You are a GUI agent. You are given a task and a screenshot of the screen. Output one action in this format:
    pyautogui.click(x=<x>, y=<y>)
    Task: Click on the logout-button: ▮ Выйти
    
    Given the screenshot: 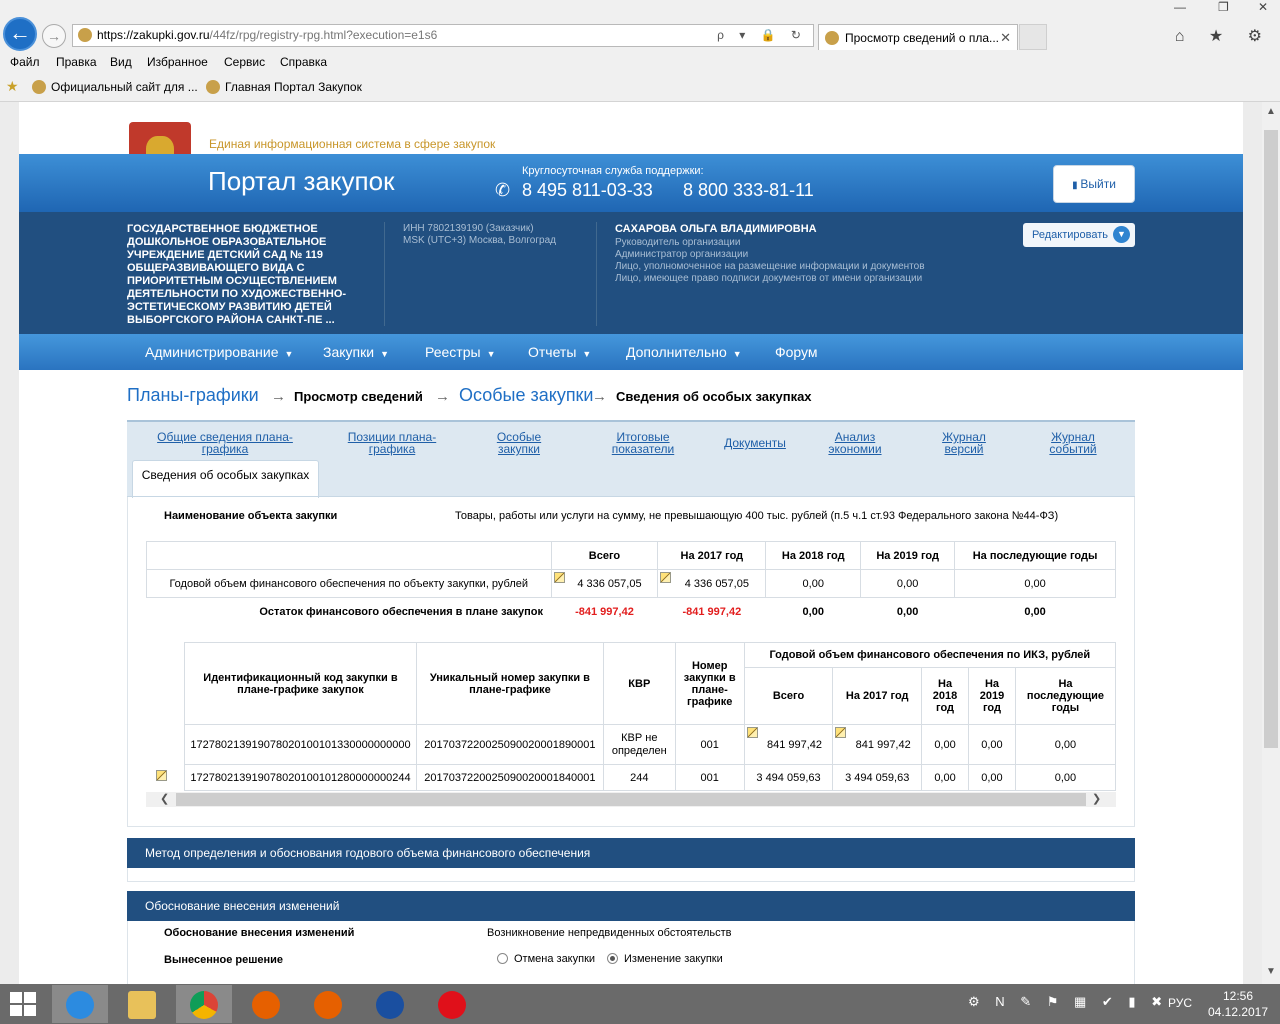 What is the action you would take?
    pyautogui.click(x=1094, y=184)
    